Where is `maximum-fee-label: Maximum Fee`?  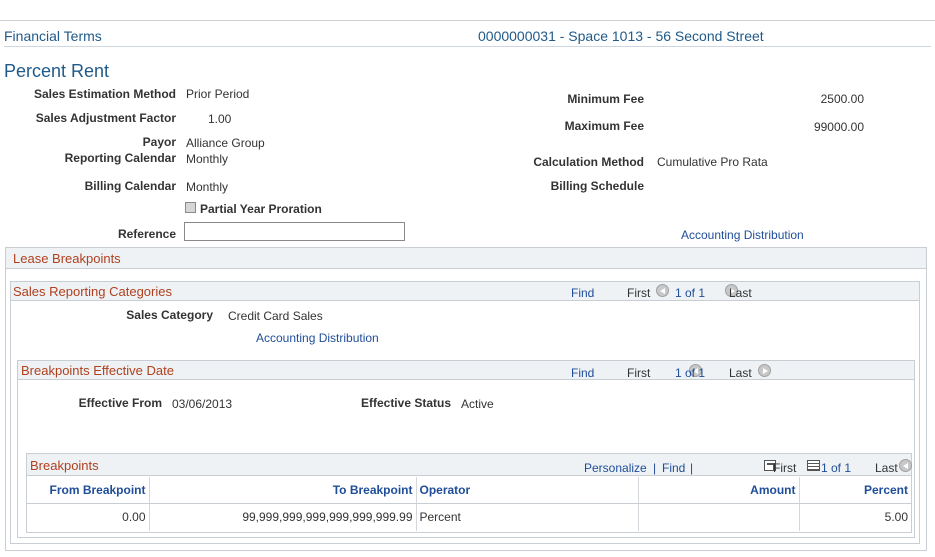 maximum-fee-label: Maximum Fee is located at coordinates (604, 126).